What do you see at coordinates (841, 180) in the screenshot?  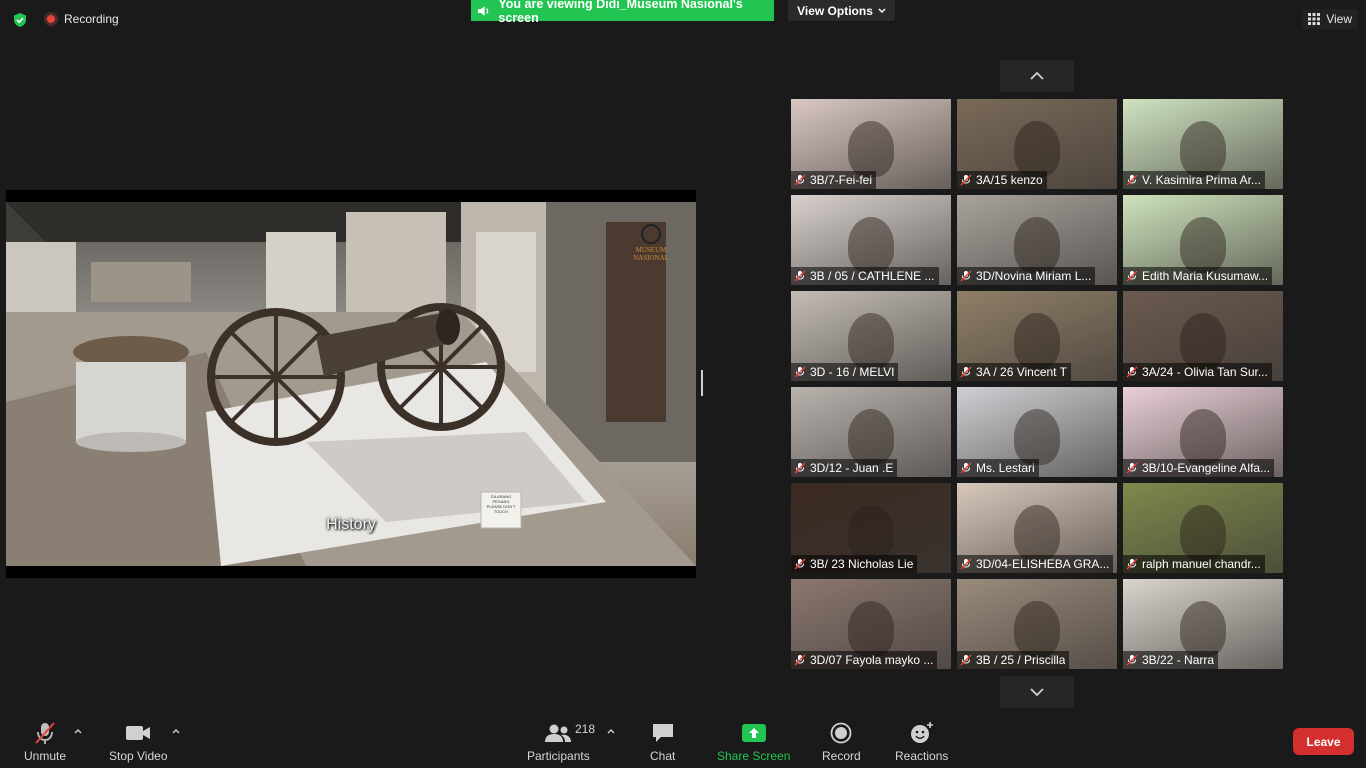 I see `participant-name: 3B/7-Fei-fei` at bounding box center [841, 180].